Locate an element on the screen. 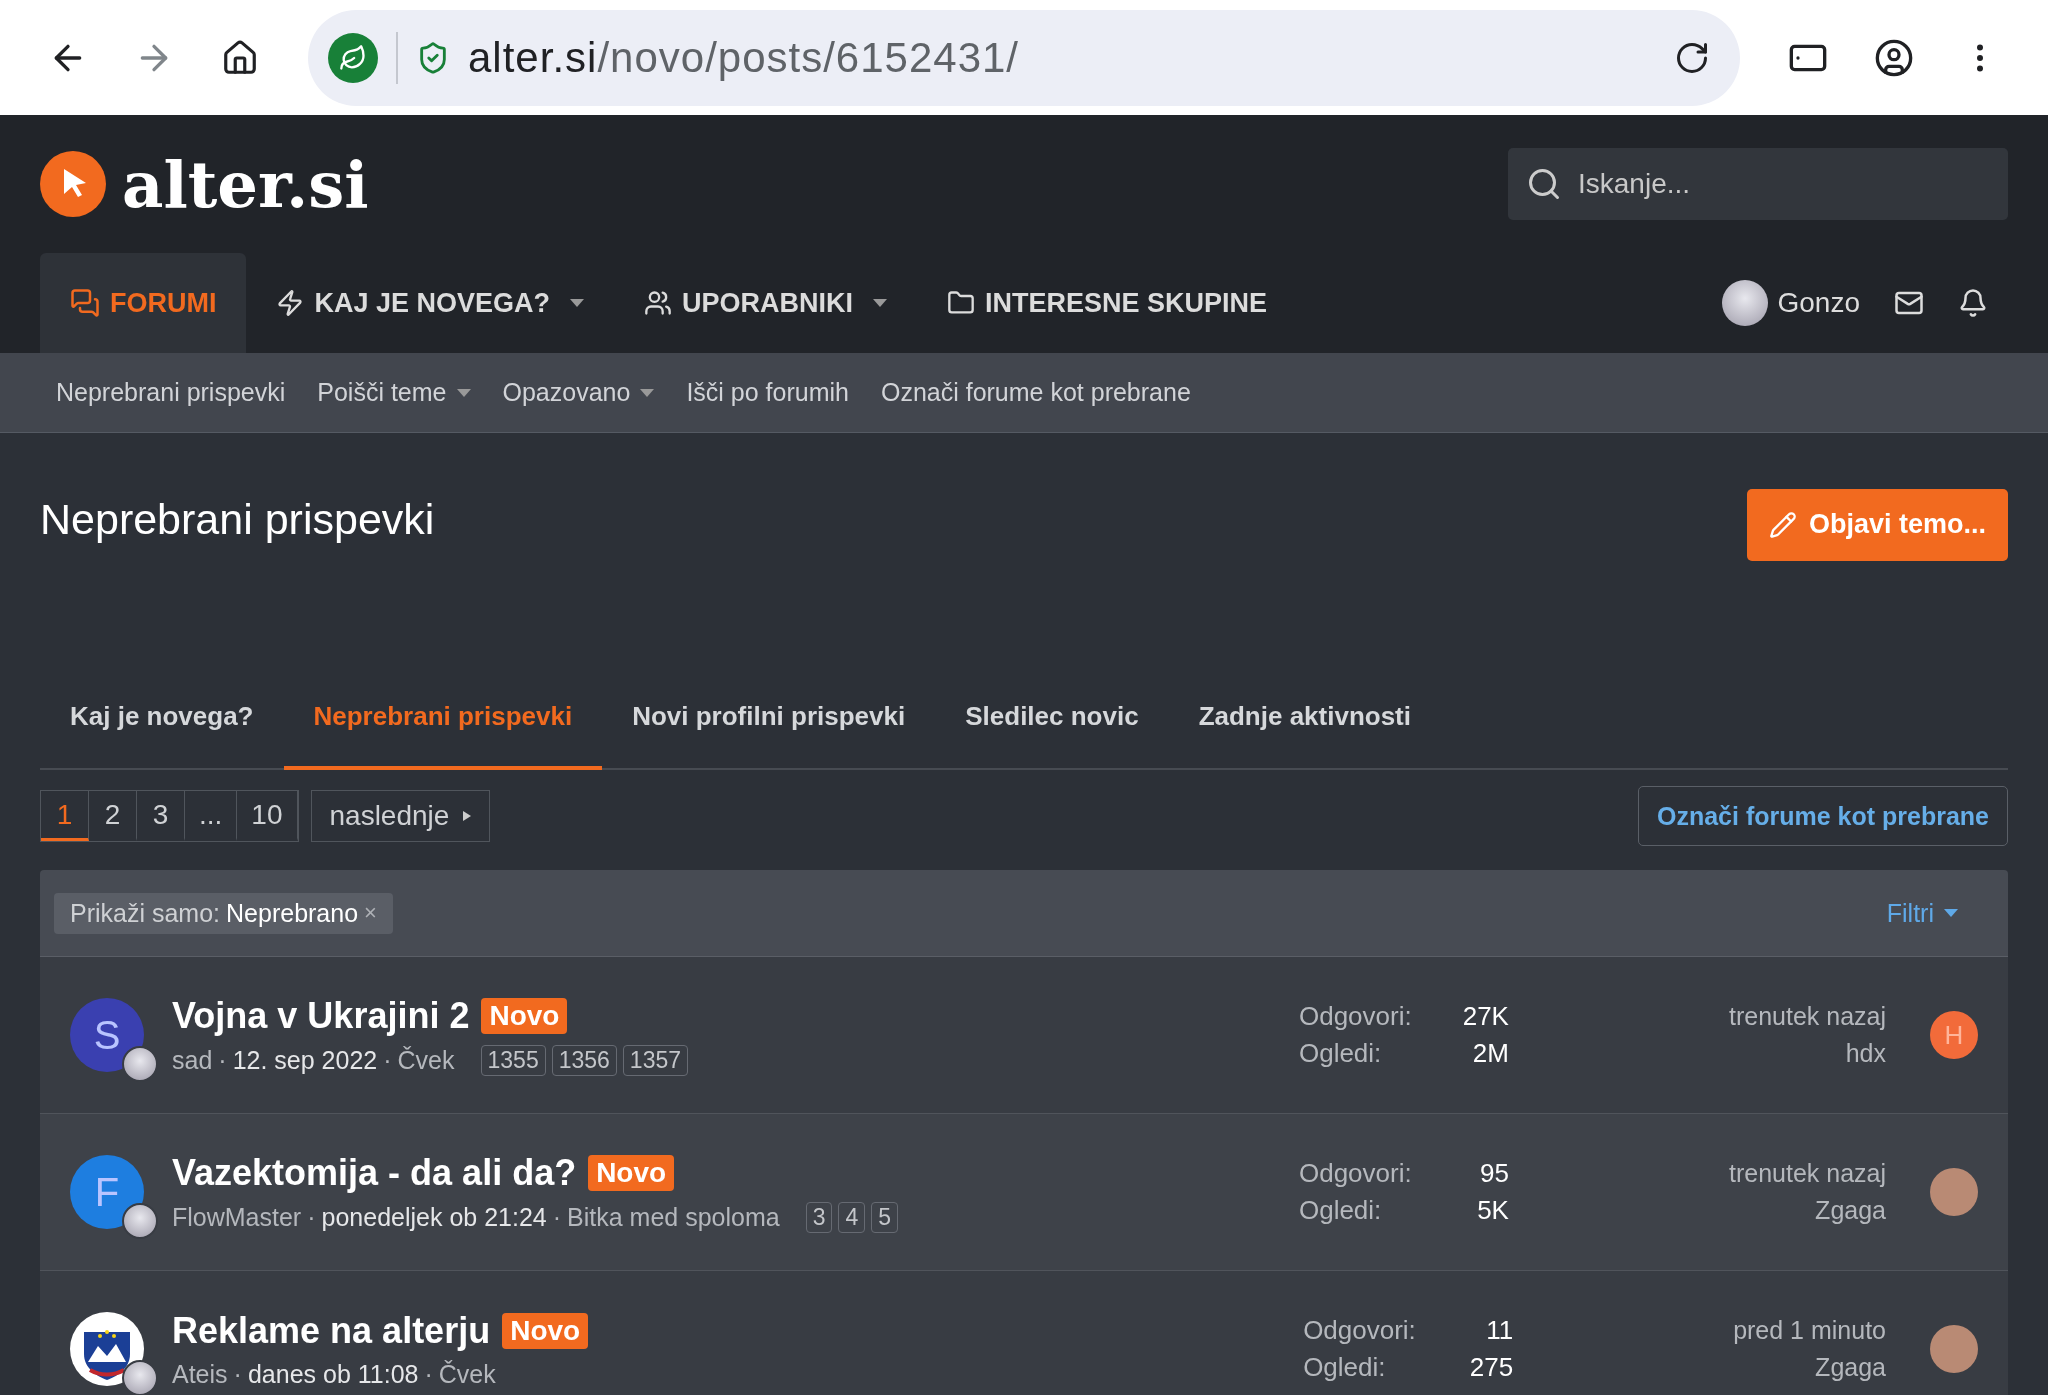  page-link: 1 is located at coordinates (65, 816).